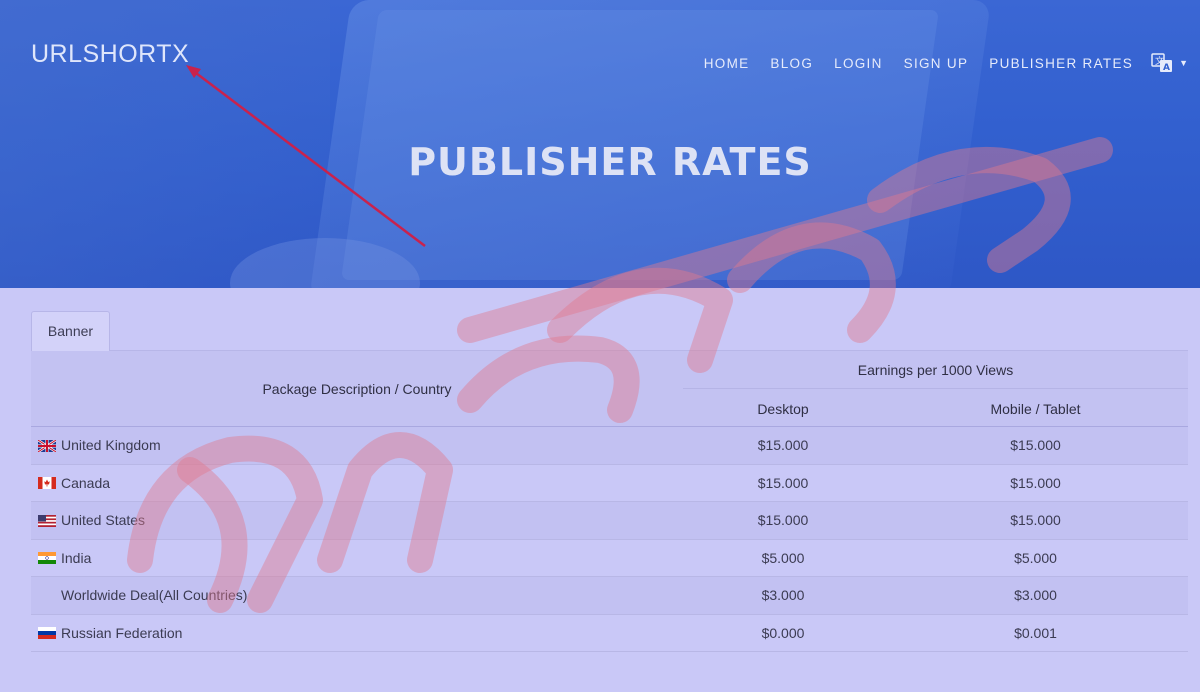 The width and height of the screenshot is (1200, 692). I want to click on country-name: United Kingdom, so click(111, 445).